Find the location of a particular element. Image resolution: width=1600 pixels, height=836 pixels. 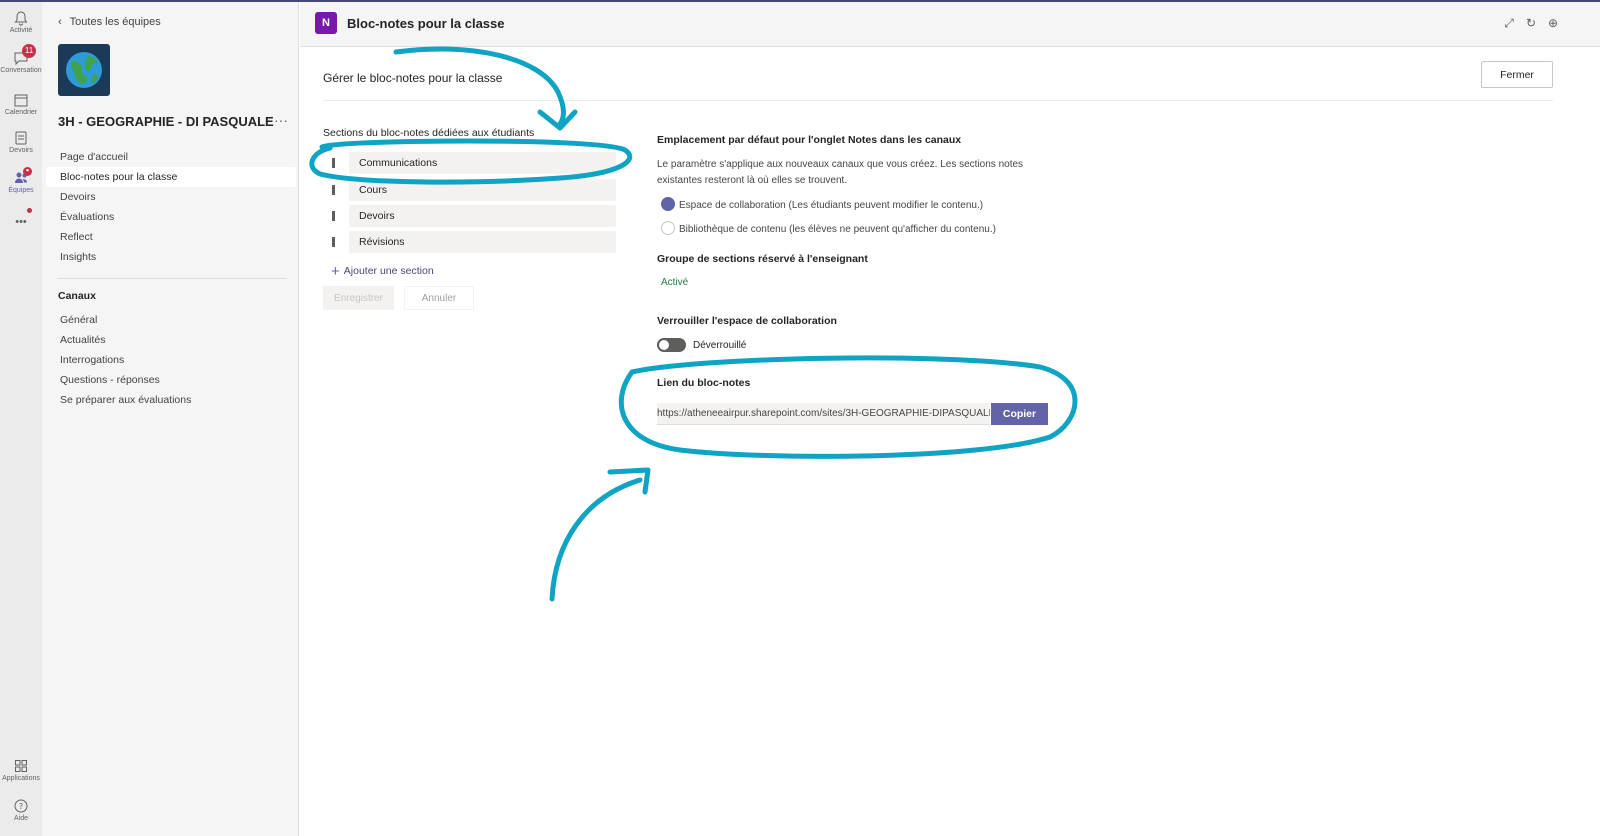

teacher-group-status: Activé is located at coordinates (675, 282).